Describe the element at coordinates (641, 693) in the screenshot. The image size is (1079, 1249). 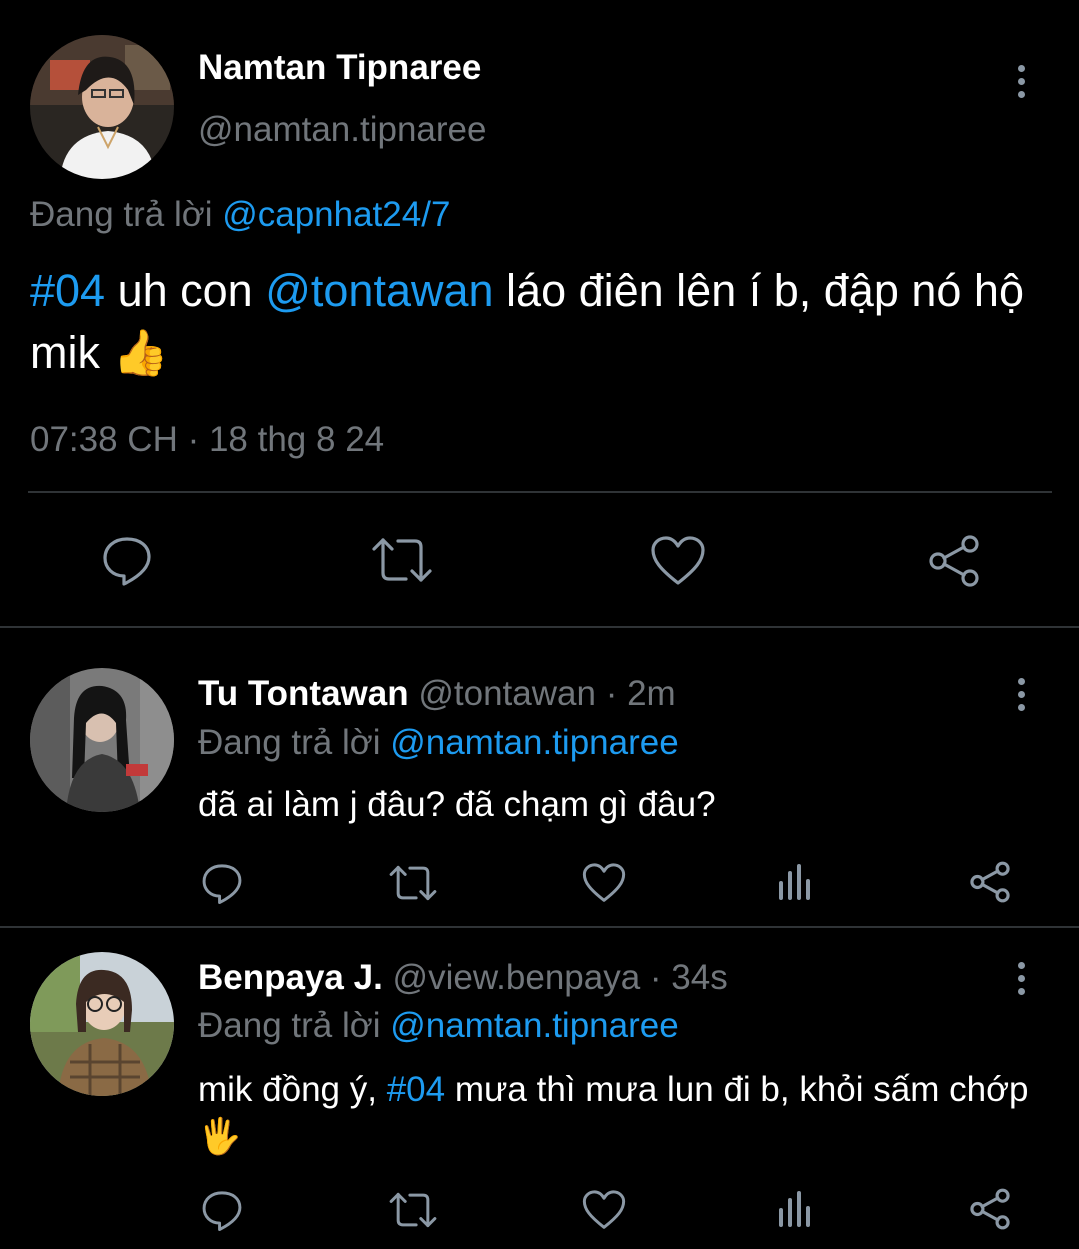
I see `time-ago: · 2m` at that location.